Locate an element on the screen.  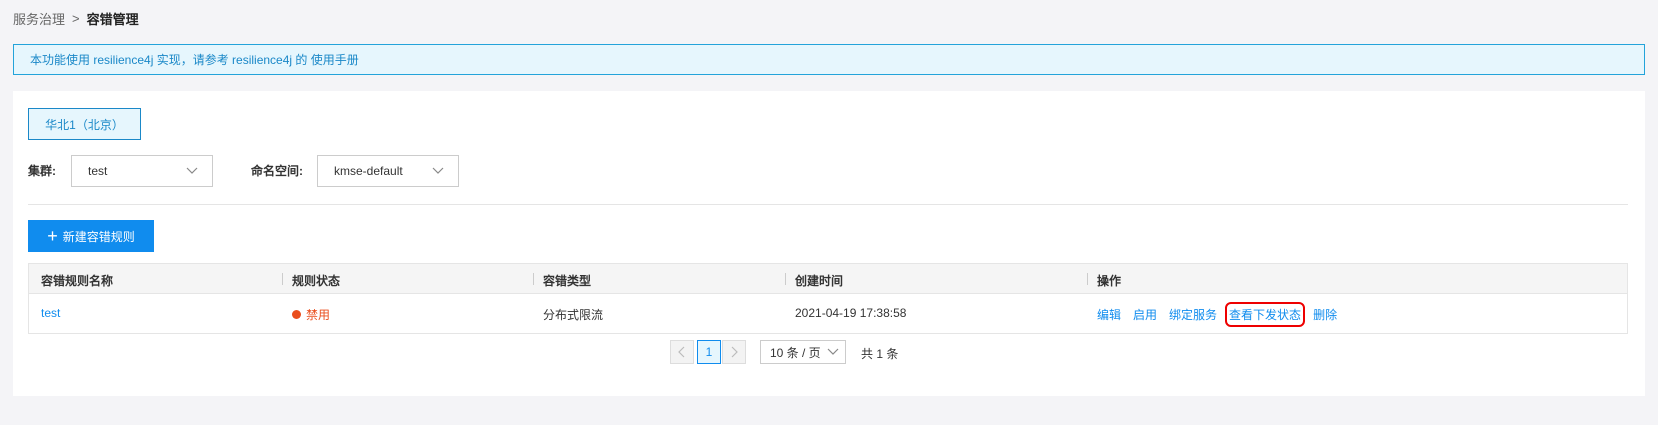
edit-action: 编辑 is located at coordinates (1109, 314).